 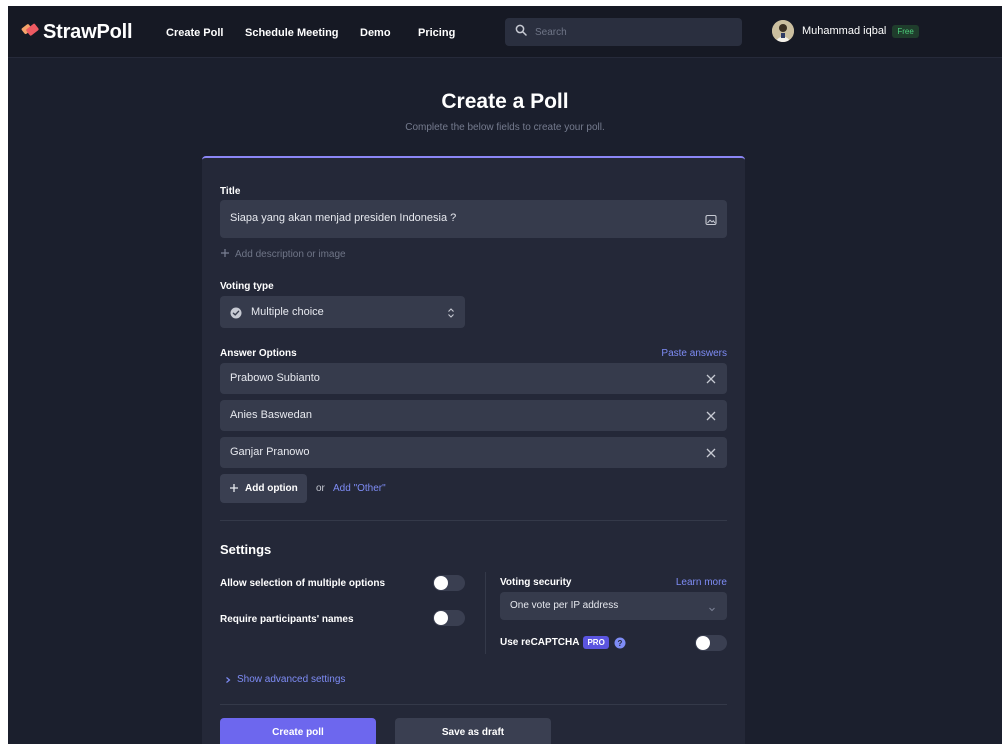 I want to click on voting-type-select: Multiple choice, so click(x=342, y=312).